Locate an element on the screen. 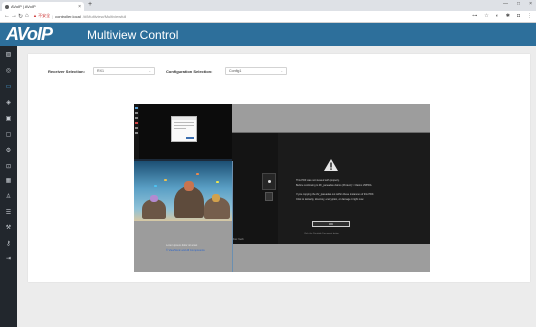 The width and height of the screenshot is (536, 327). monitor-icon: ▣ is located at coordinates (8, 119).